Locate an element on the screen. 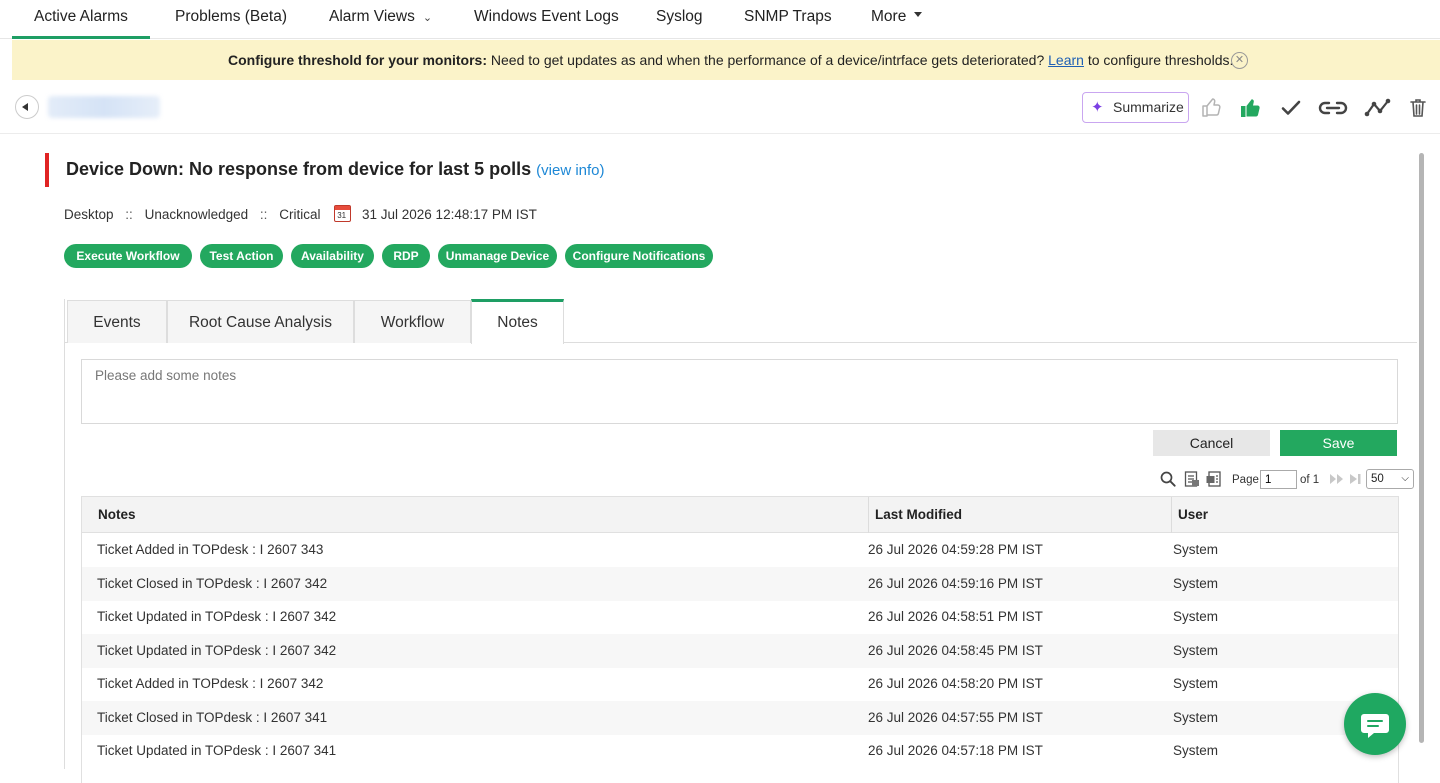 The width and height of the screenshot is (1440, 783). cell-note: Ticket Added in TOPdesk : I 2607 343 is located at coordinates (210, 549).